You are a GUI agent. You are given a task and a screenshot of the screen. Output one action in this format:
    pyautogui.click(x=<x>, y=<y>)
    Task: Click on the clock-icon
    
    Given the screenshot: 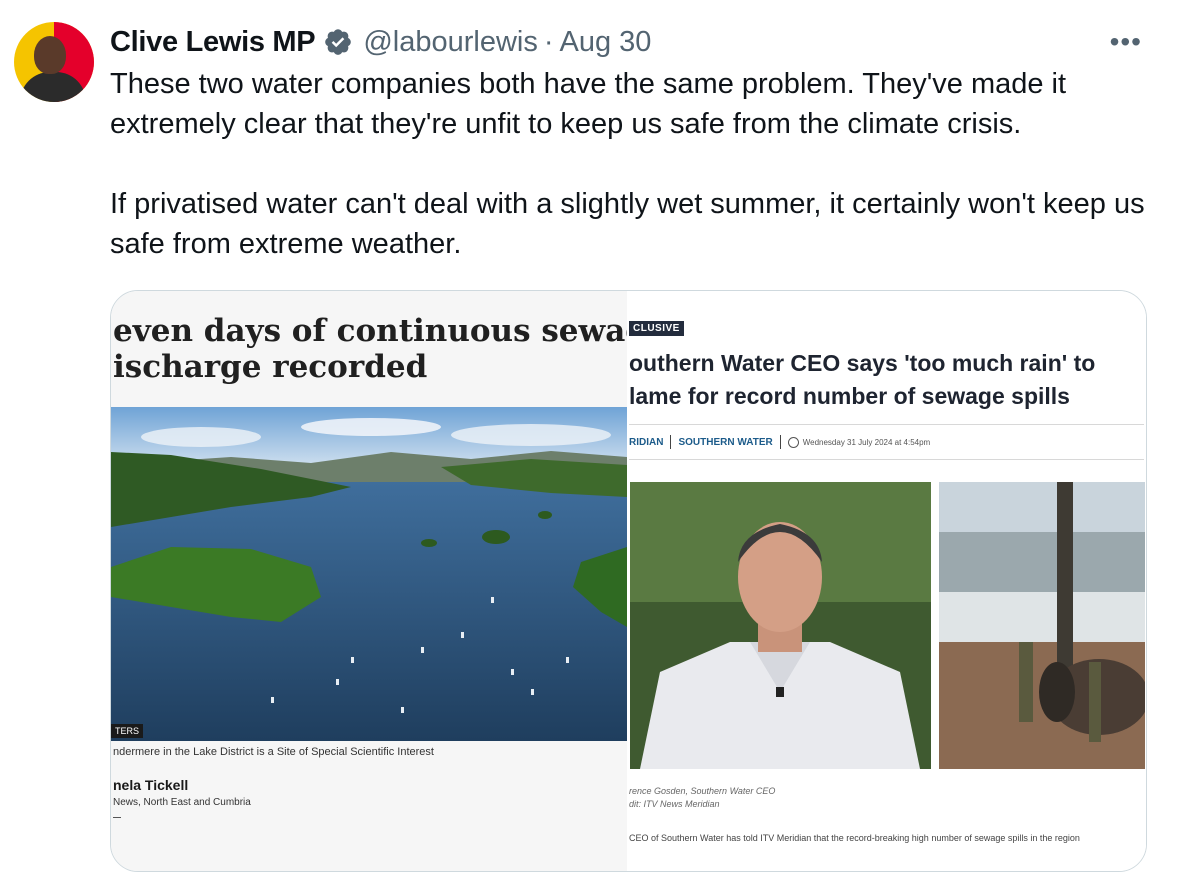 What is the action you would take?
    pyautogui.click(x=793, y=442)
    